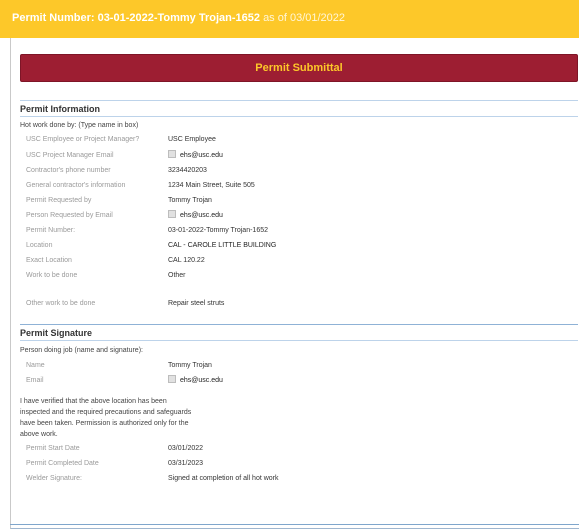 The height and width of the screenshot is (529, 579). Describe the element at coordinates (62, 463) in the screenshot. I see `field-label: Permit Completed Date` at that location.